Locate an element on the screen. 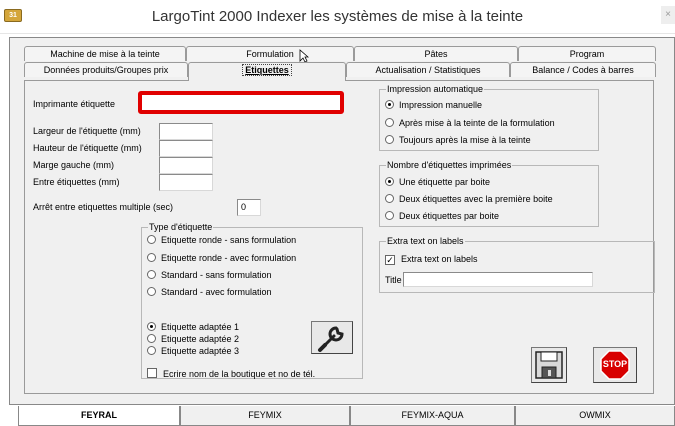 This screenshot has width=675, height=426. mouse-cursor-icon is located at coordinates (304, 56).